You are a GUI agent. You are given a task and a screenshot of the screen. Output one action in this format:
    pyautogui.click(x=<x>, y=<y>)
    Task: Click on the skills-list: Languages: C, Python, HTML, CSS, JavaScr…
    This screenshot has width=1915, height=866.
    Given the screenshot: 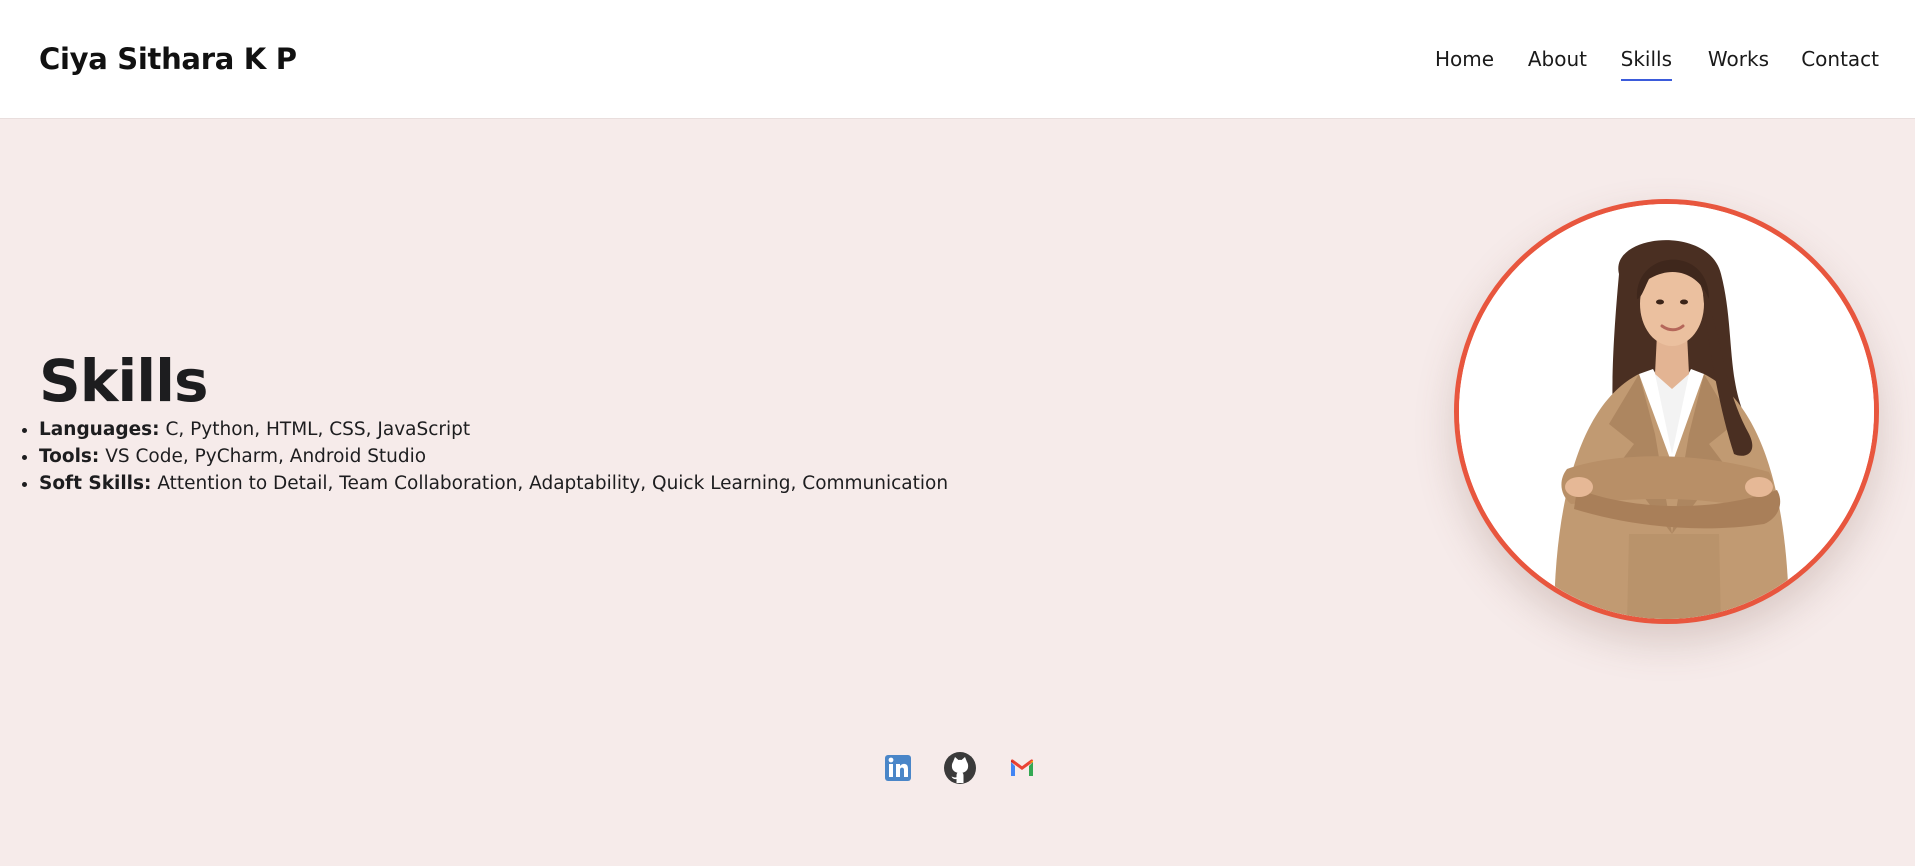 What is the action you would take?
    pyautogui.click(x=493, y=456)
    